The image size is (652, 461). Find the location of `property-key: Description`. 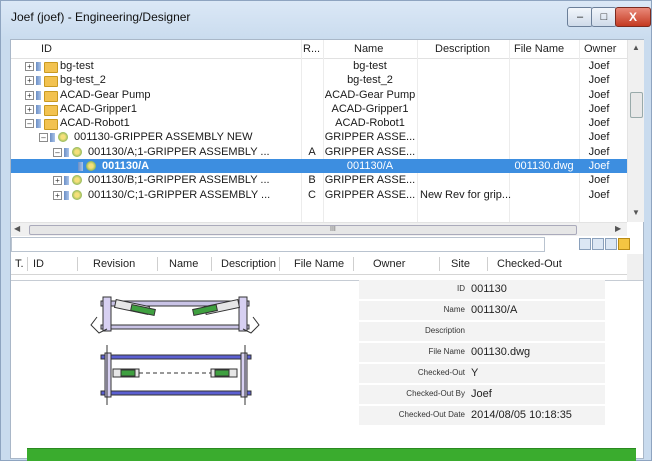

property-key: Description is located at coordinates (444, 330).